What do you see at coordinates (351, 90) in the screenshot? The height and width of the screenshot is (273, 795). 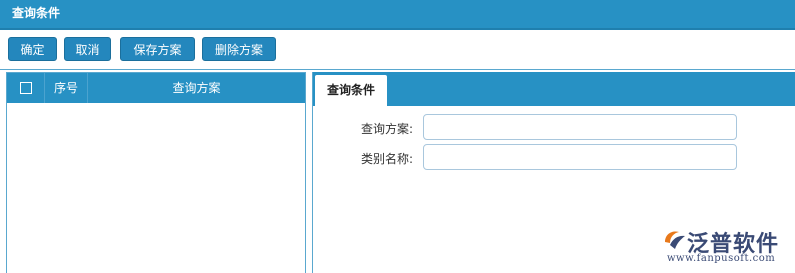 I see `tab-query-conditions: 查询条件` at bounding box center [351, 90].